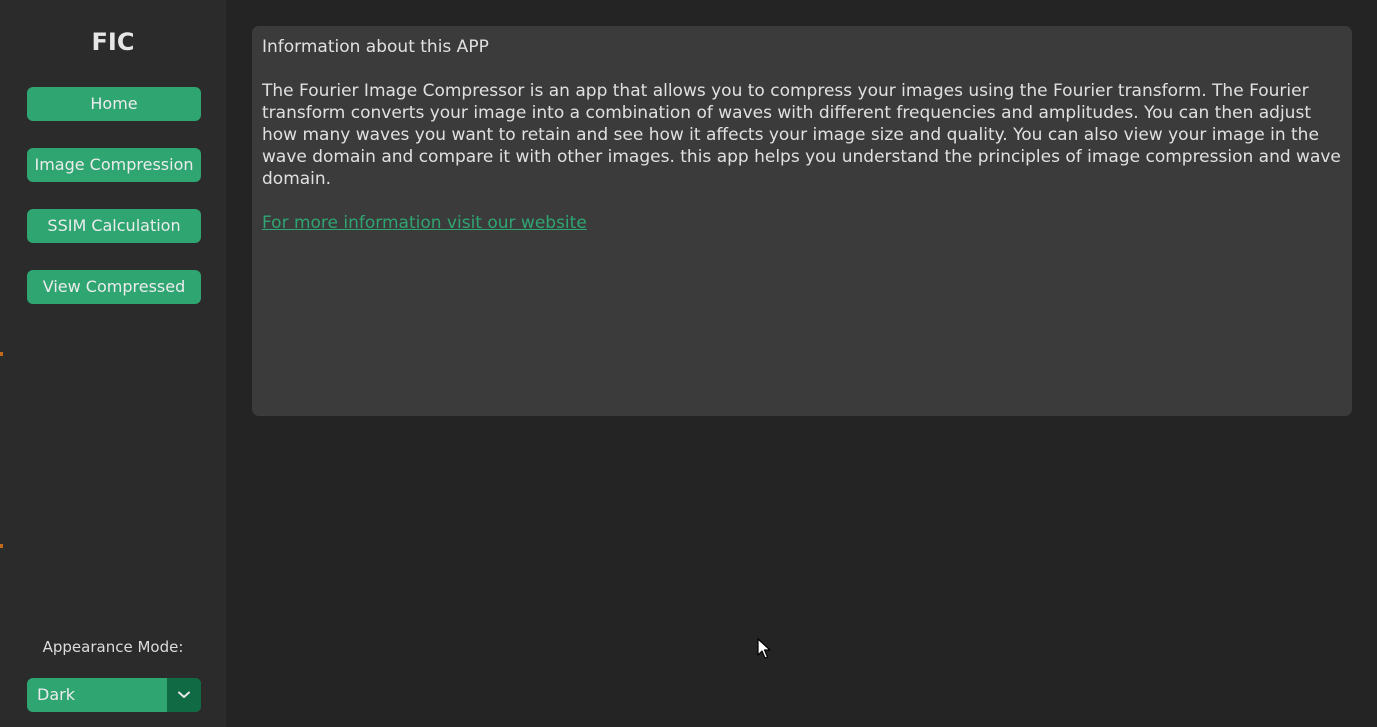  What do you see at coordinates (114, 695) in the screenshot?
I see `appearance-mode-select: Dark` at bounding box center [114, 695].